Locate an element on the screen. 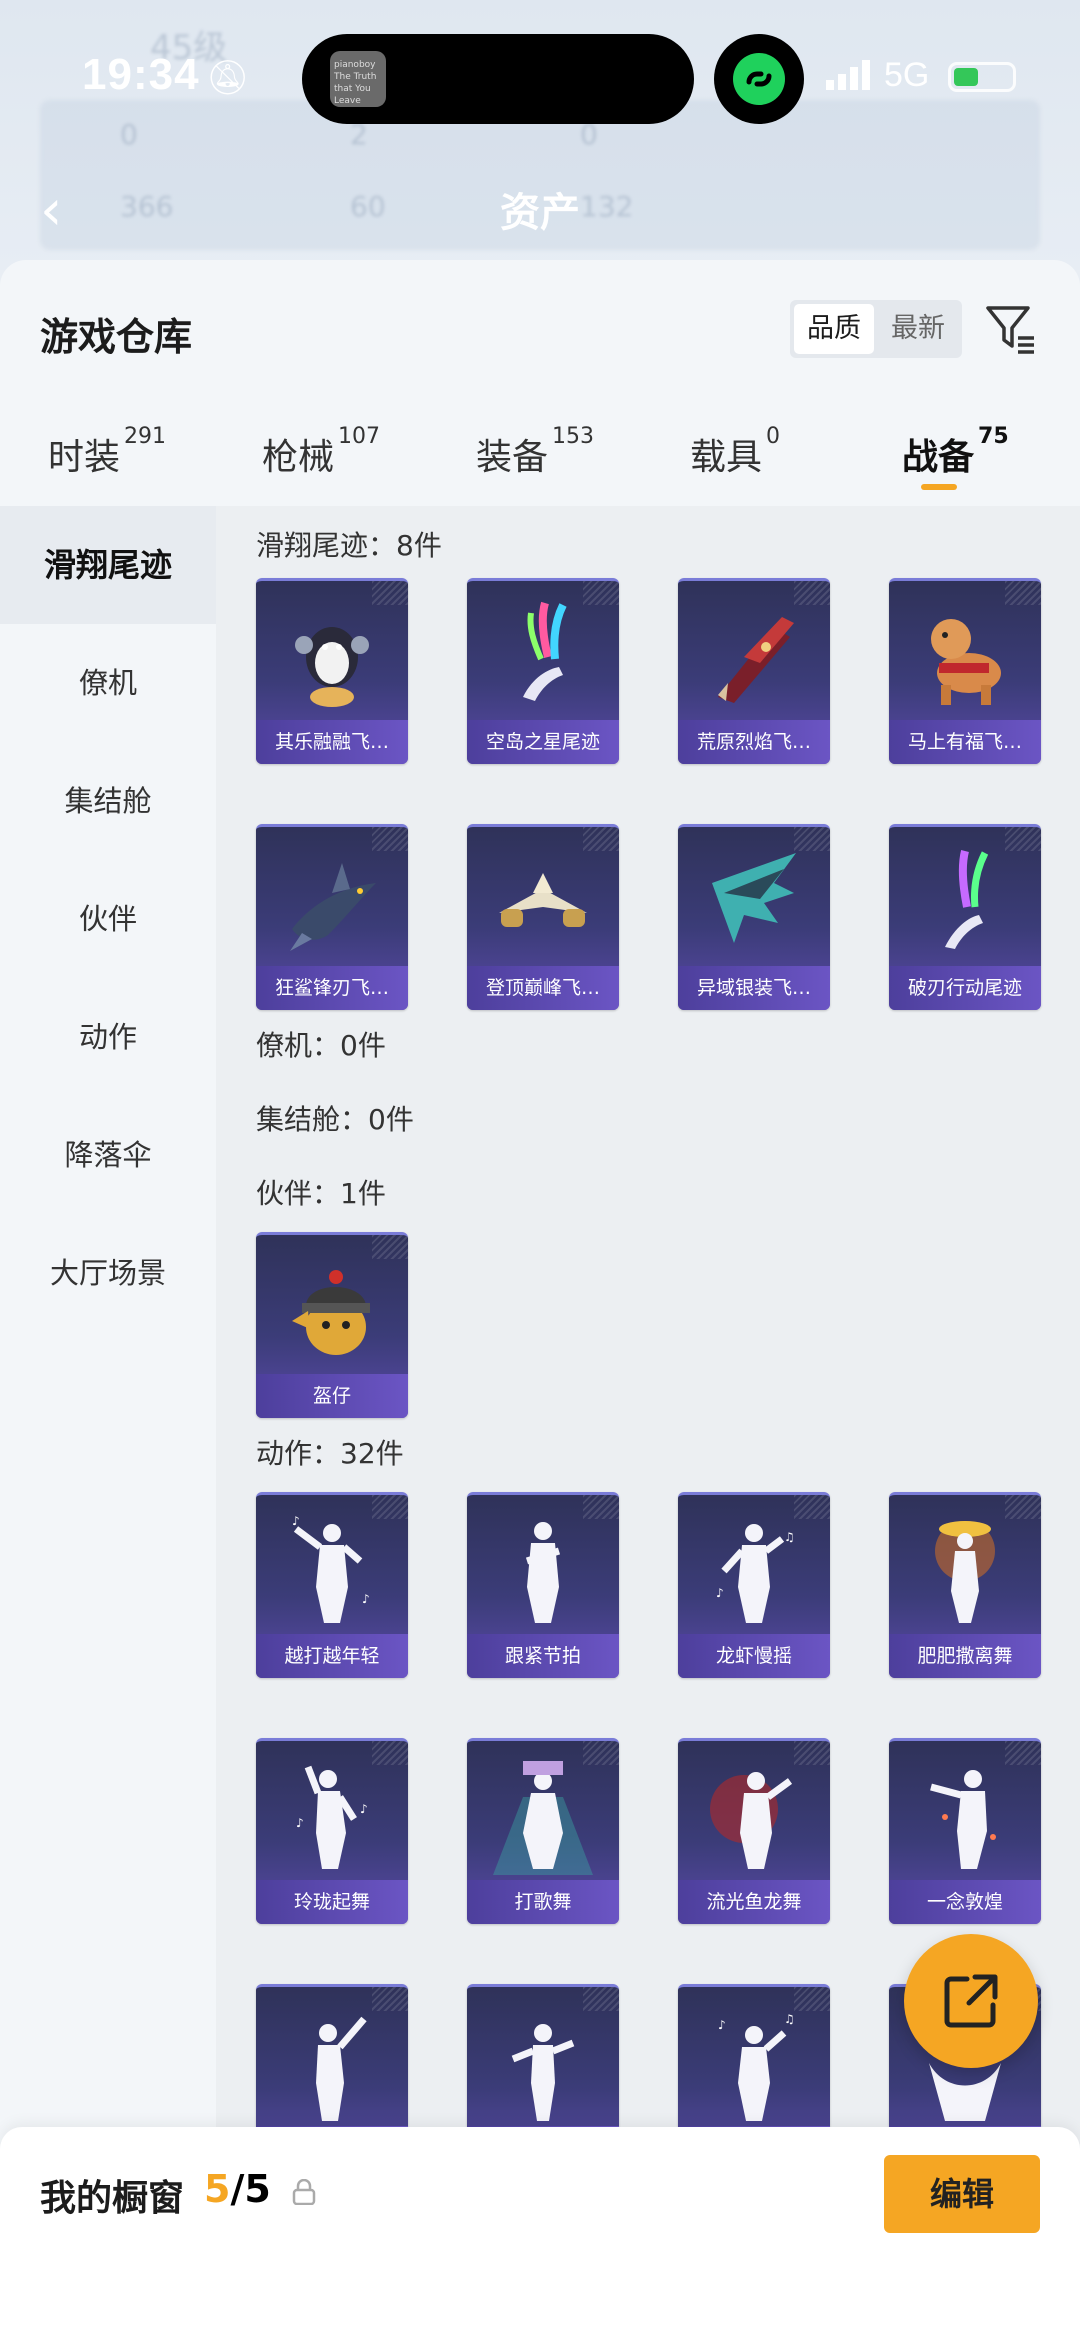  dynamic-island: pianoboy The Truth that You Leave is located at coordinates (498, 79).